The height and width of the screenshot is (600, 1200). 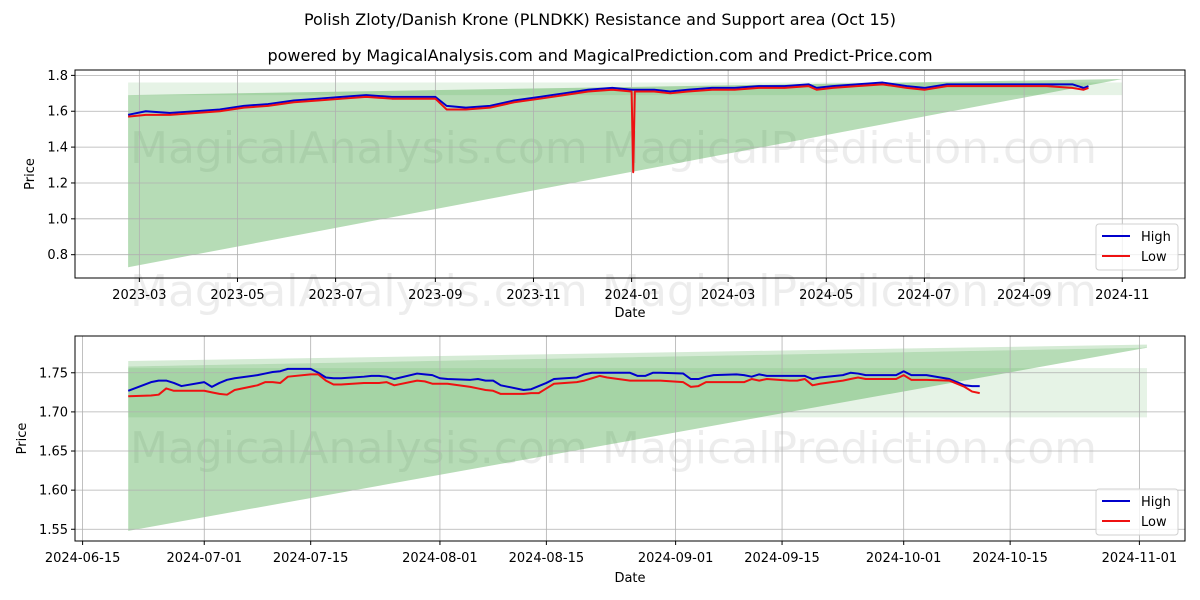 What do you see at coordinates (533, 295) in the screenshot?
I see `x-tick-label: 2023-11` at bounding box center [533, 295].